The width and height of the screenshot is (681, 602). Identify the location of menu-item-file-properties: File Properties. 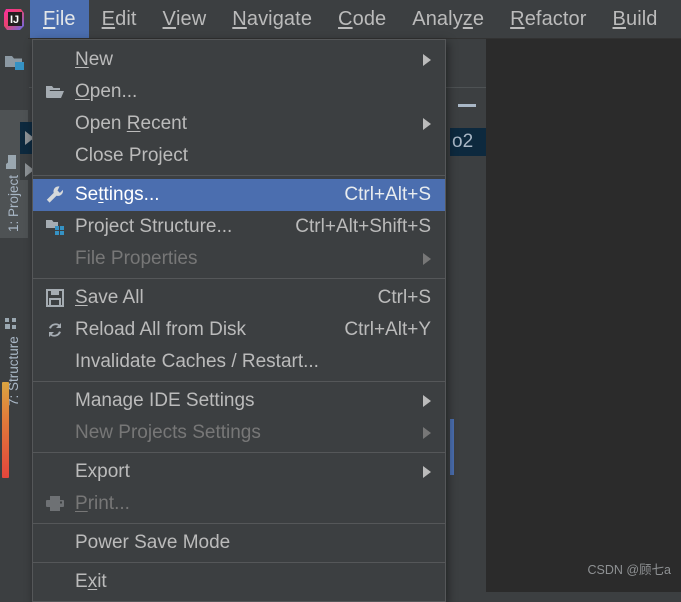
(239, 259).